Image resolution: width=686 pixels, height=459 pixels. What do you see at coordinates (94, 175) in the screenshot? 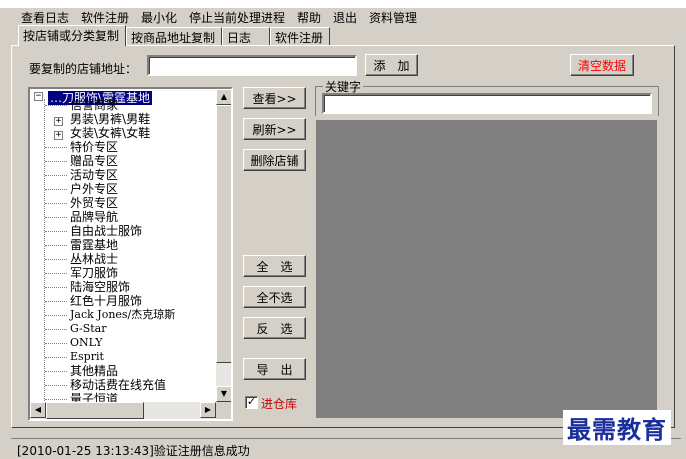
I see `tree-node: 活动专区` at bounding box center [94, 175].